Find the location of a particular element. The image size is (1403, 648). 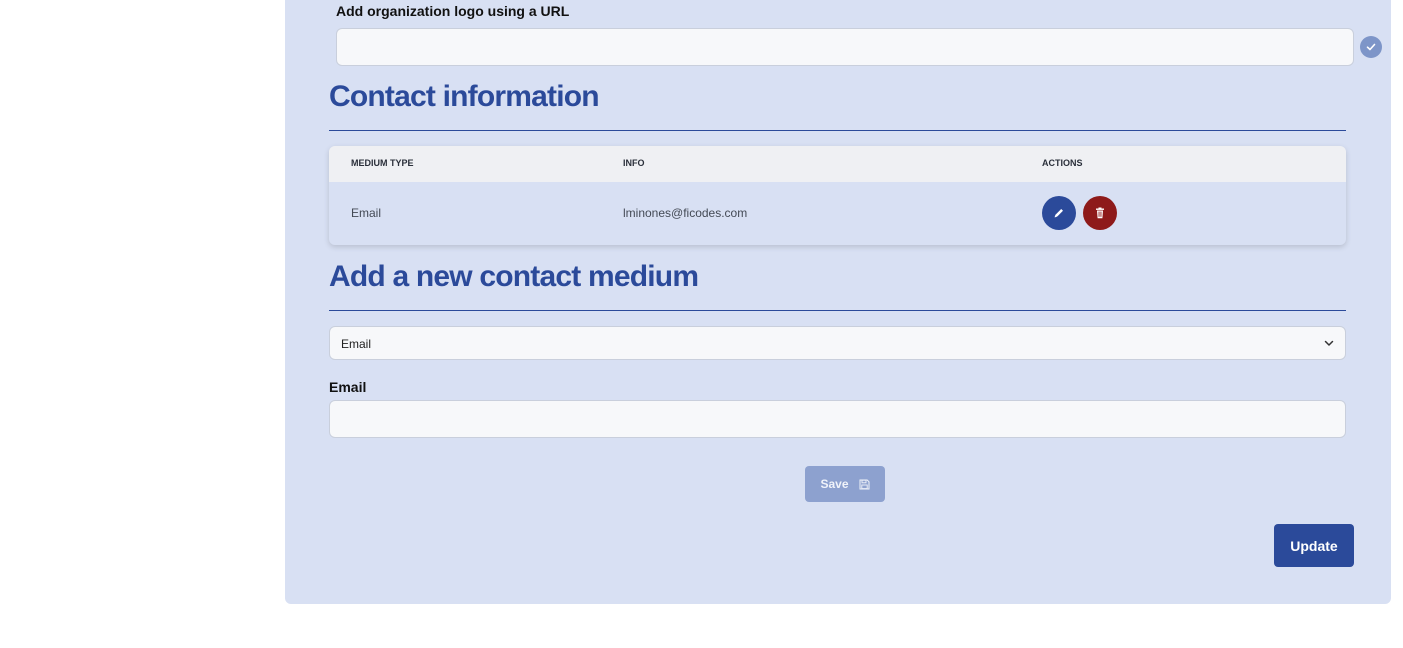

email-input is located at coordinates (837, 419).